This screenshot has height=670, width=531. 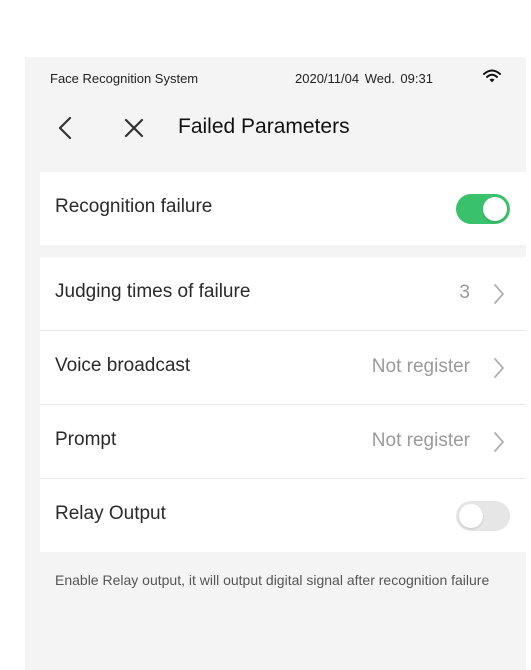 I want to click on judging-times-value: 3, so click(x=464, y=292).